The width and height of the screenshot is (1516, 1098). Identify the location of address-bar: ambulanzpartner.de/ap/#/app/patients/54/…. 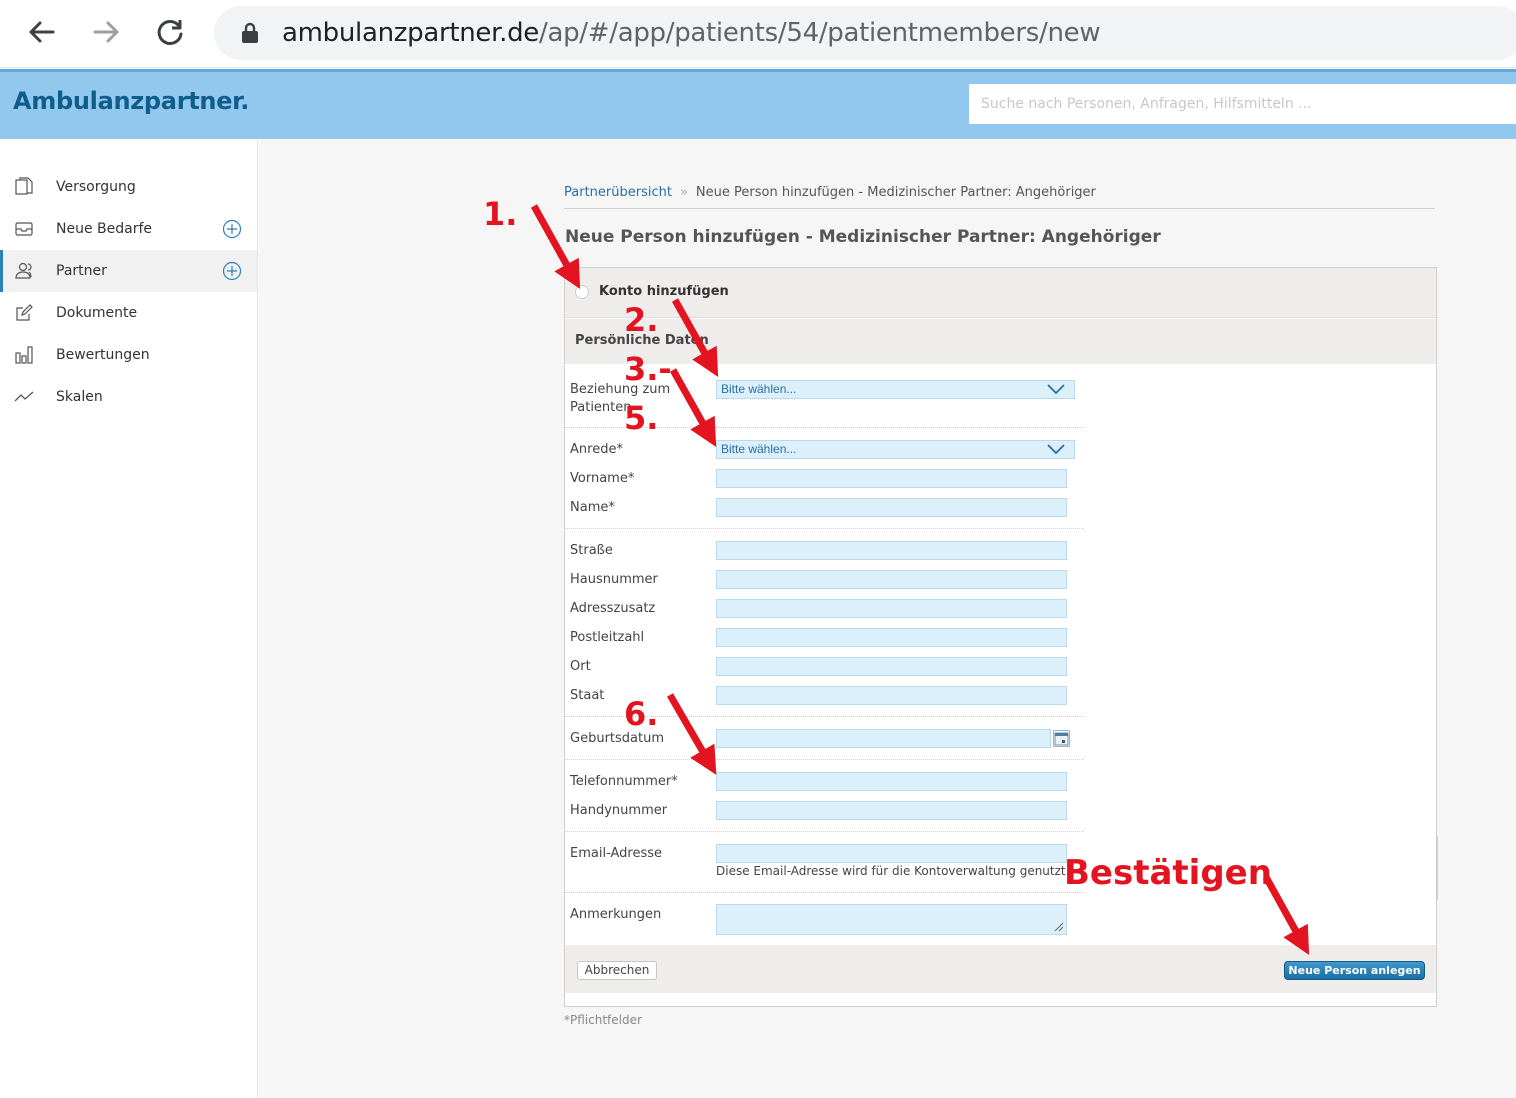
(865, 33).